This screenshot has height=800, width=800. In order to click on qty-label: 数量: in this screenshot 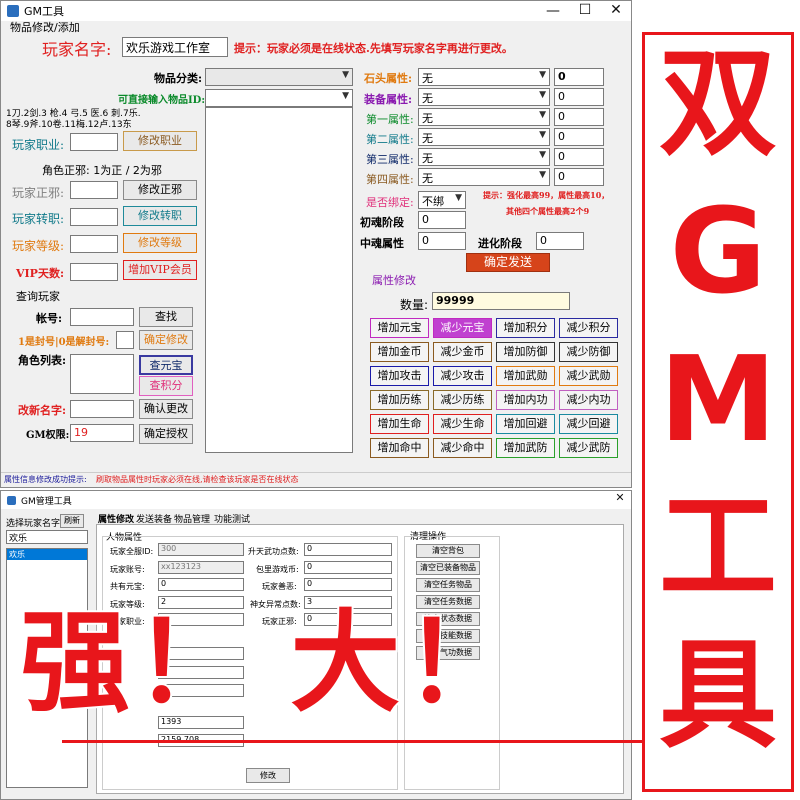, I will do `click(414, 305)`.